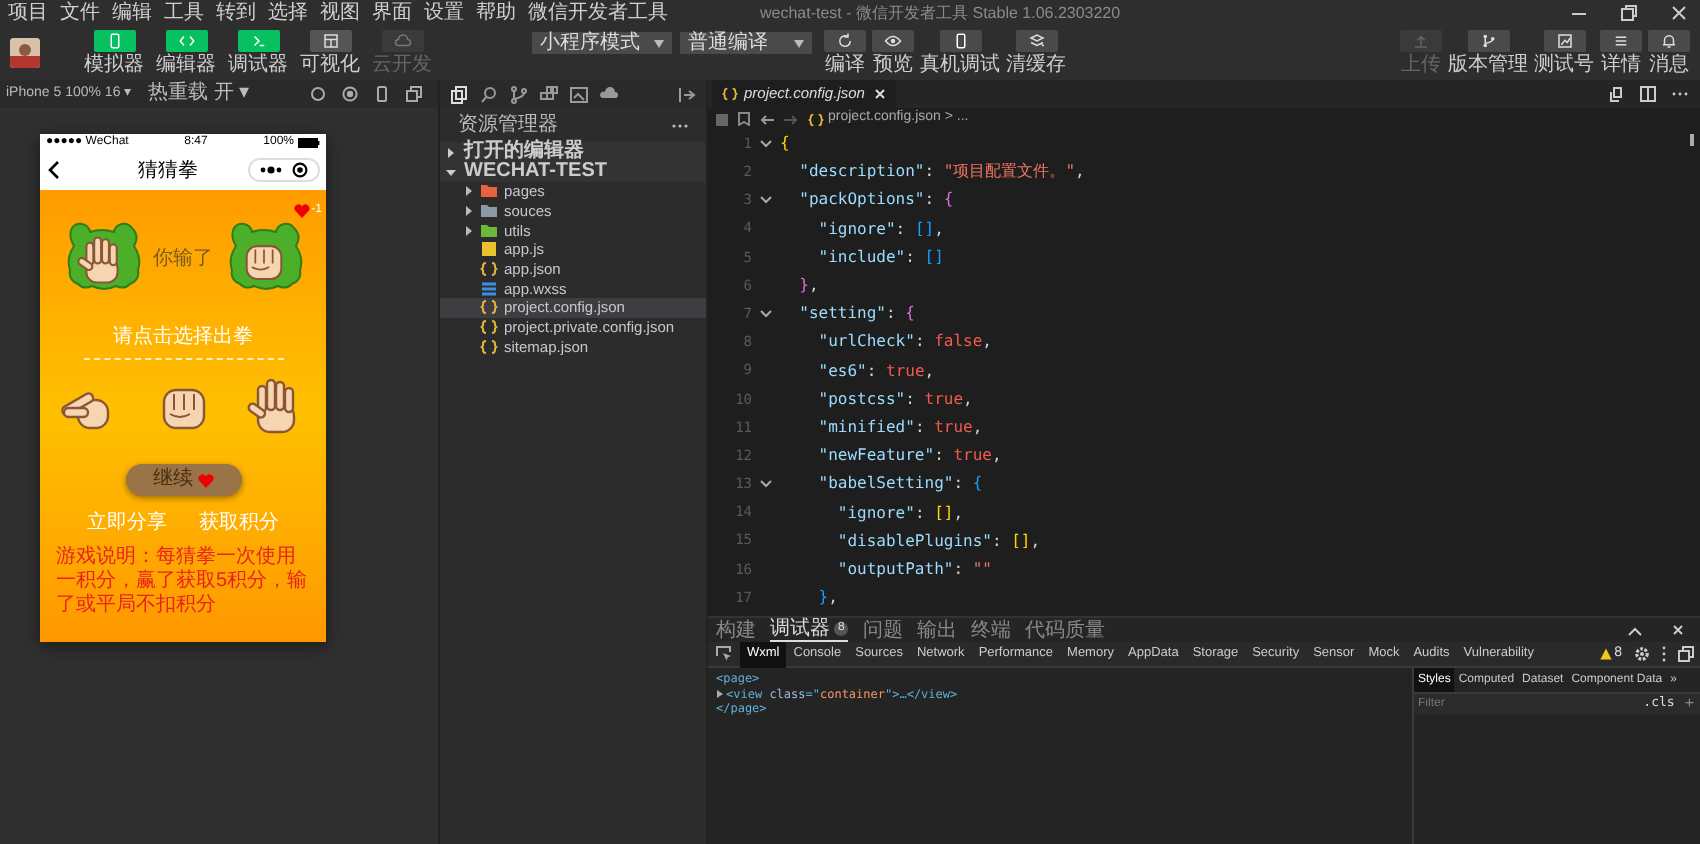 This screenshot has width=1700, height=844. I want to click on code-line: "postcss": true,, so click(894, 399).